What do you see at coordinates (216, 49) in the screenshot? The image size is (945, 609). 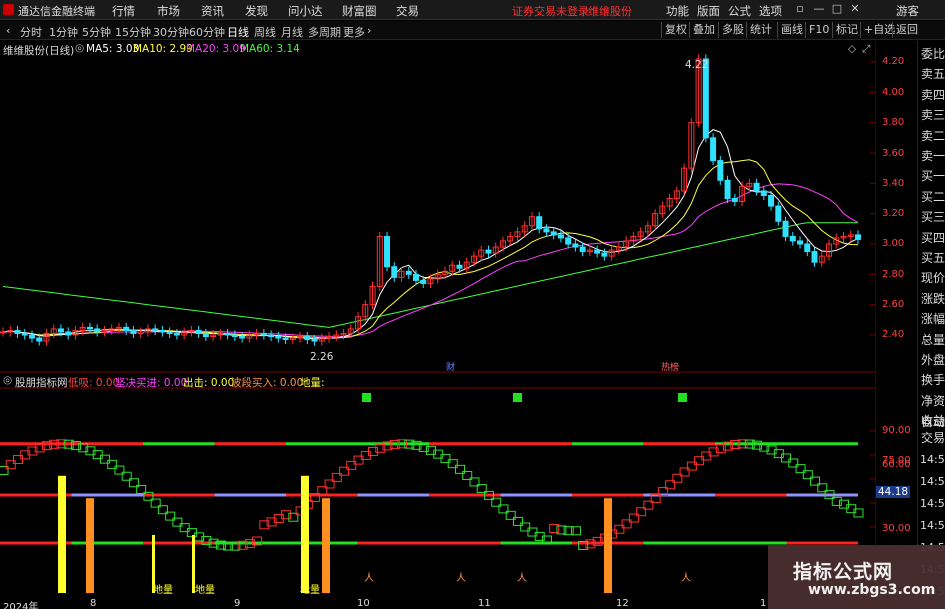 I see `ma20-legend: MA20: 3.09` at bounding box center [216, 49].